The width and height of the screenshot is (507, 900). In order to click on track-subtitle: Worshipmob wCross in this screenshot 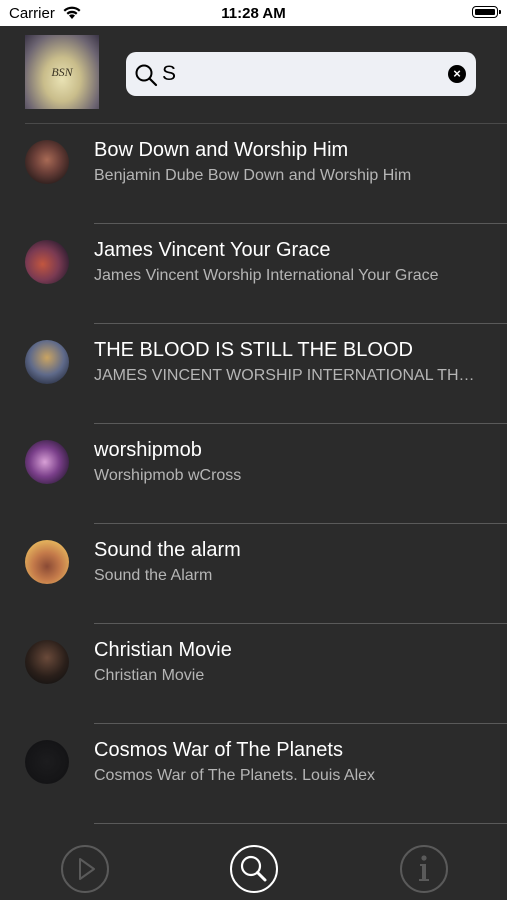, I will do `click(168, 475)`.